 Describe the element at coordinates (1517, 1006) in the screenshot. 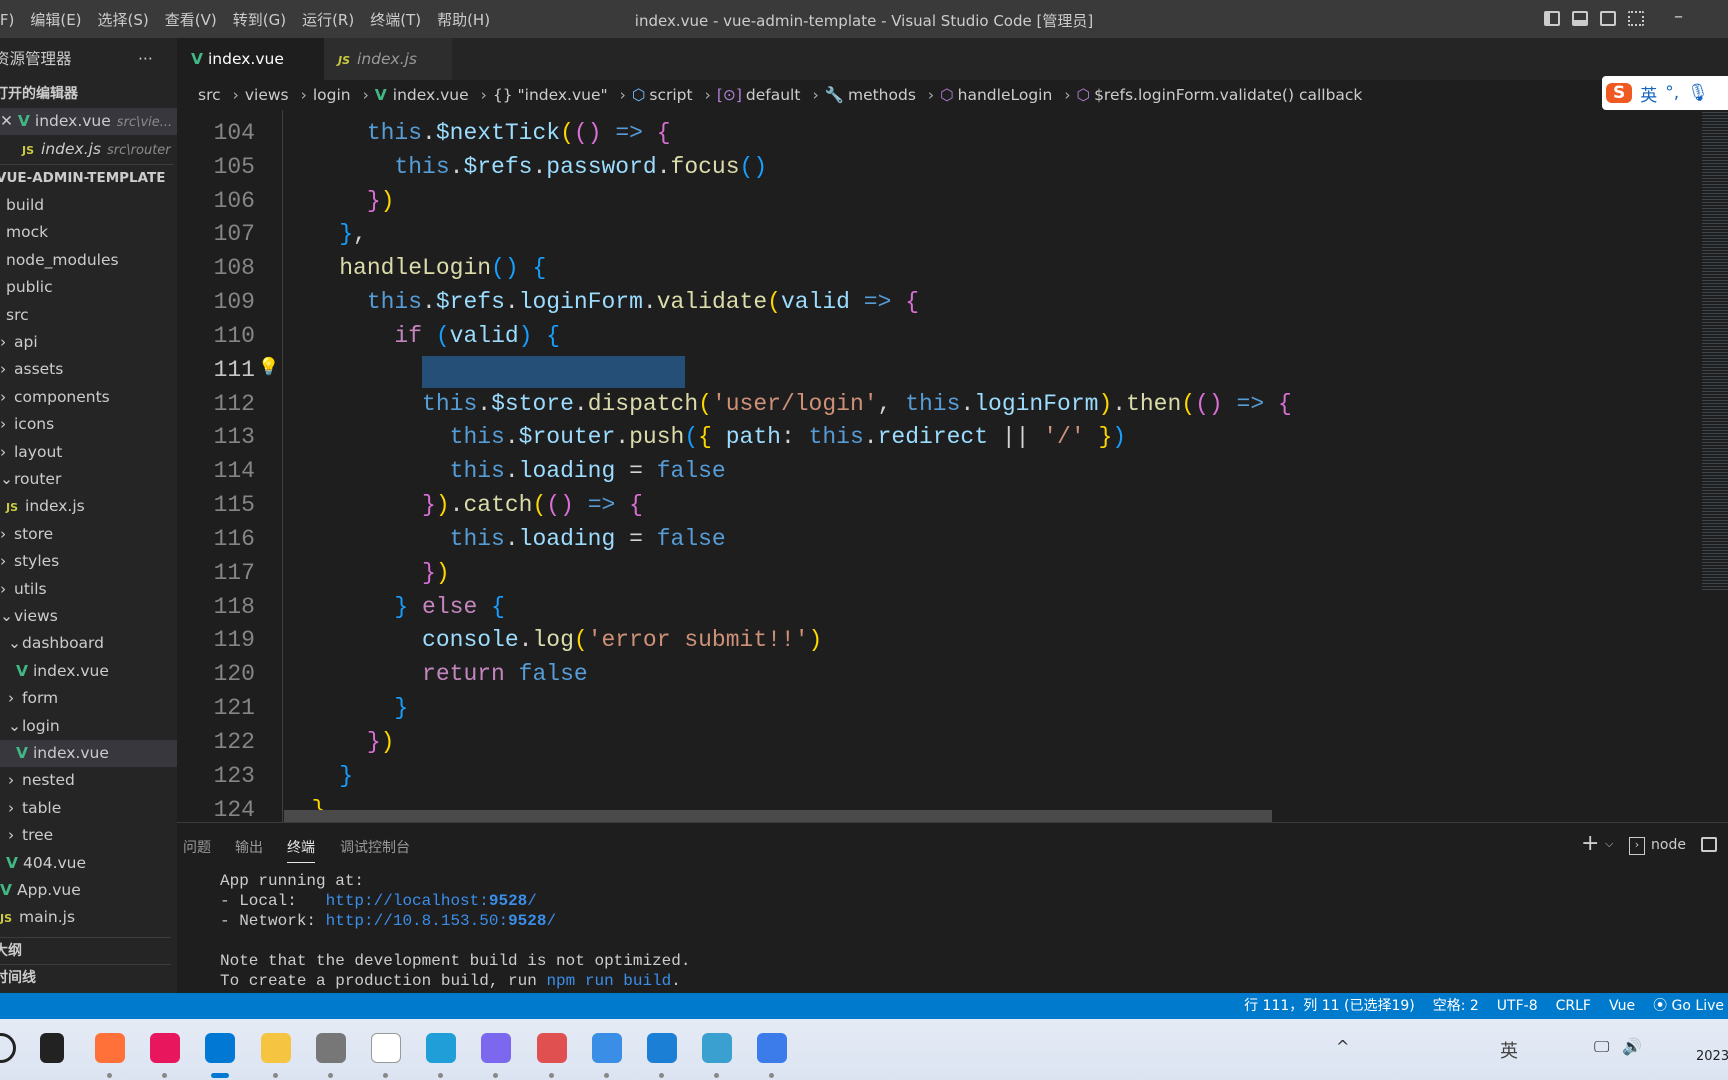

I see `encoding: UTF-8` at that location.